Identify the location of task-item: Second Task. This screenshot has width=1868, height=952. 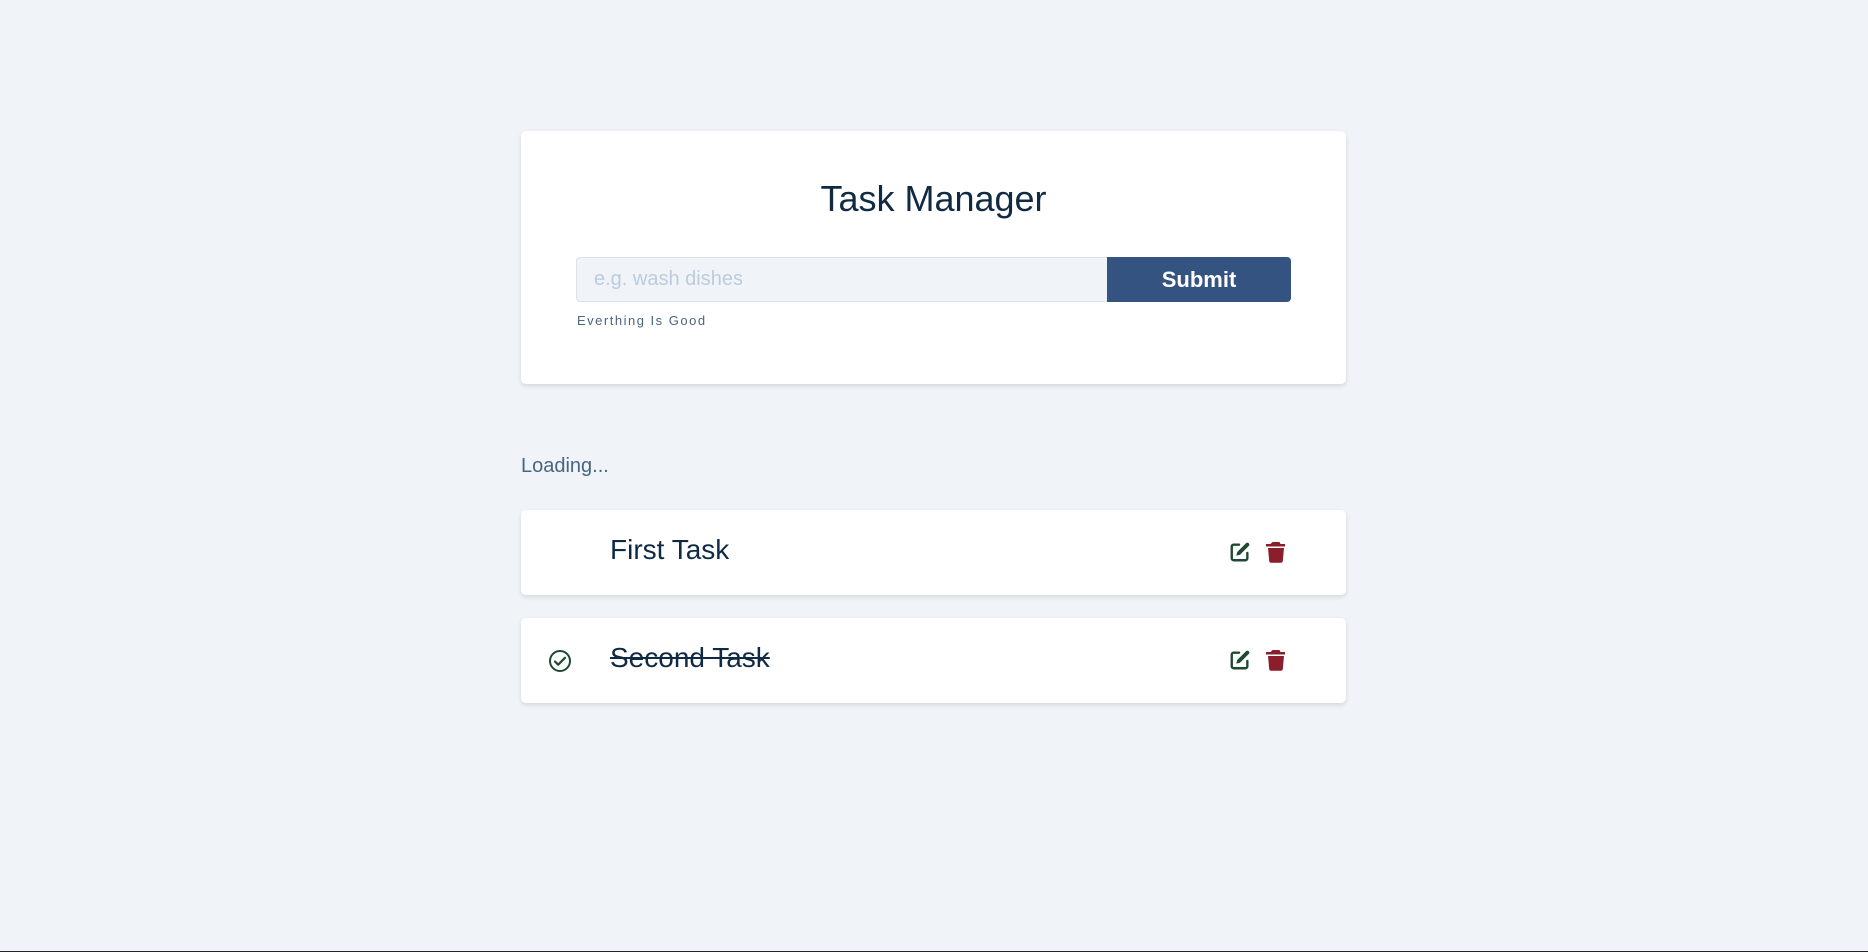
(933, 660).